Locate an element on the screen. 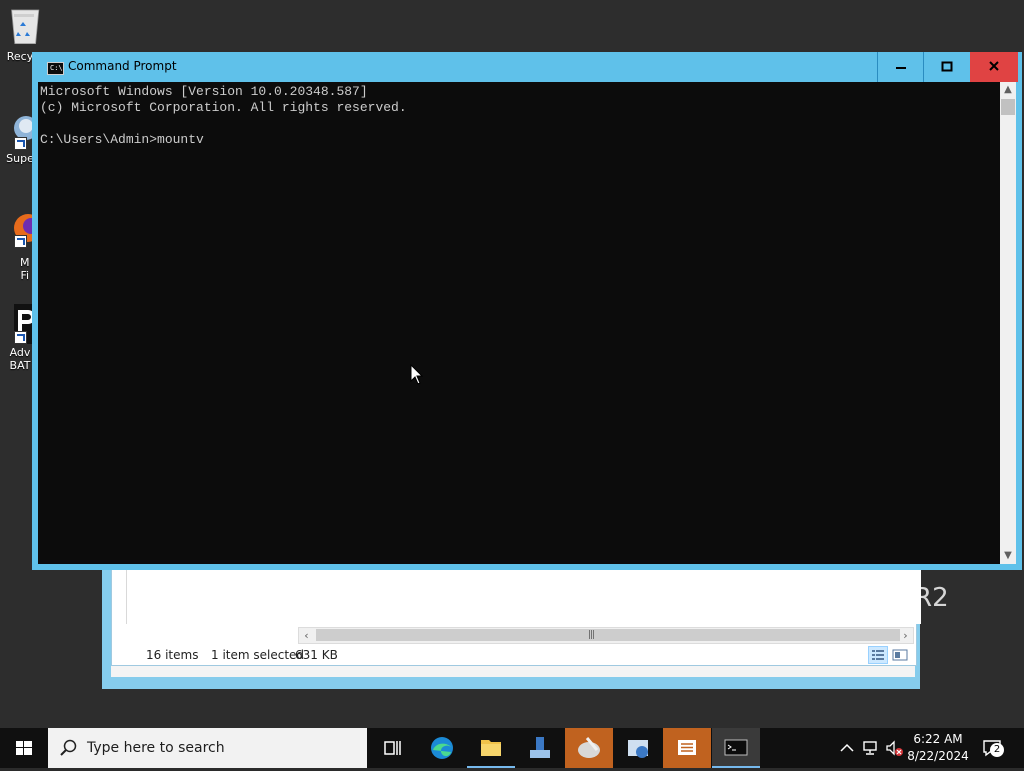 Image resolution: width=1024 pixels, height=771 pixels. close-icon is located at coordinates (994, 66).